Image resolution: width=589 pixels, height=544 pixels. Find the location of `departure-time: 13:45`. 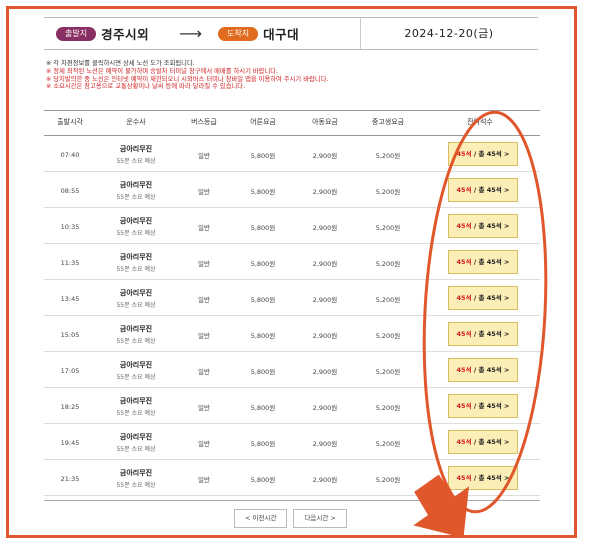

departure-time: 13:45 is located at coordinates (70, 298).